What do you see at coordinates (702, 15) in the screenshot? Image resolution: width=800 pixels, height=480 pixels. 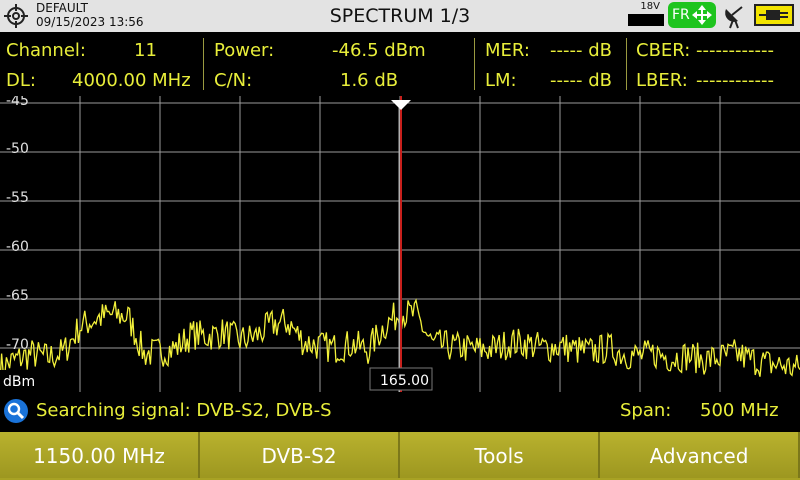 I see `move-arrows-icon` at bounding box center [702, 15].